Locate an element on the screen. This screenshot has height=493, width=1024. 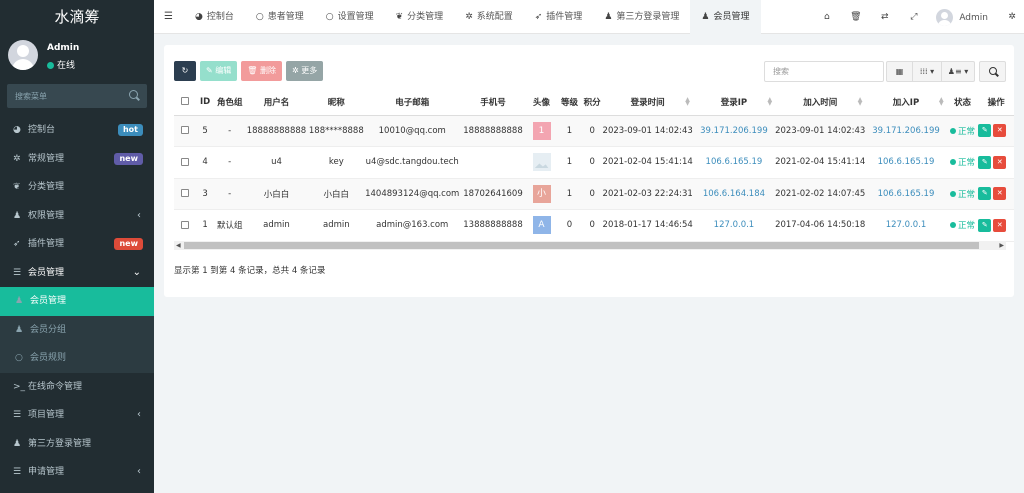
cell-joinip: 106.6.165.19 is located at coordinates (906, 194).